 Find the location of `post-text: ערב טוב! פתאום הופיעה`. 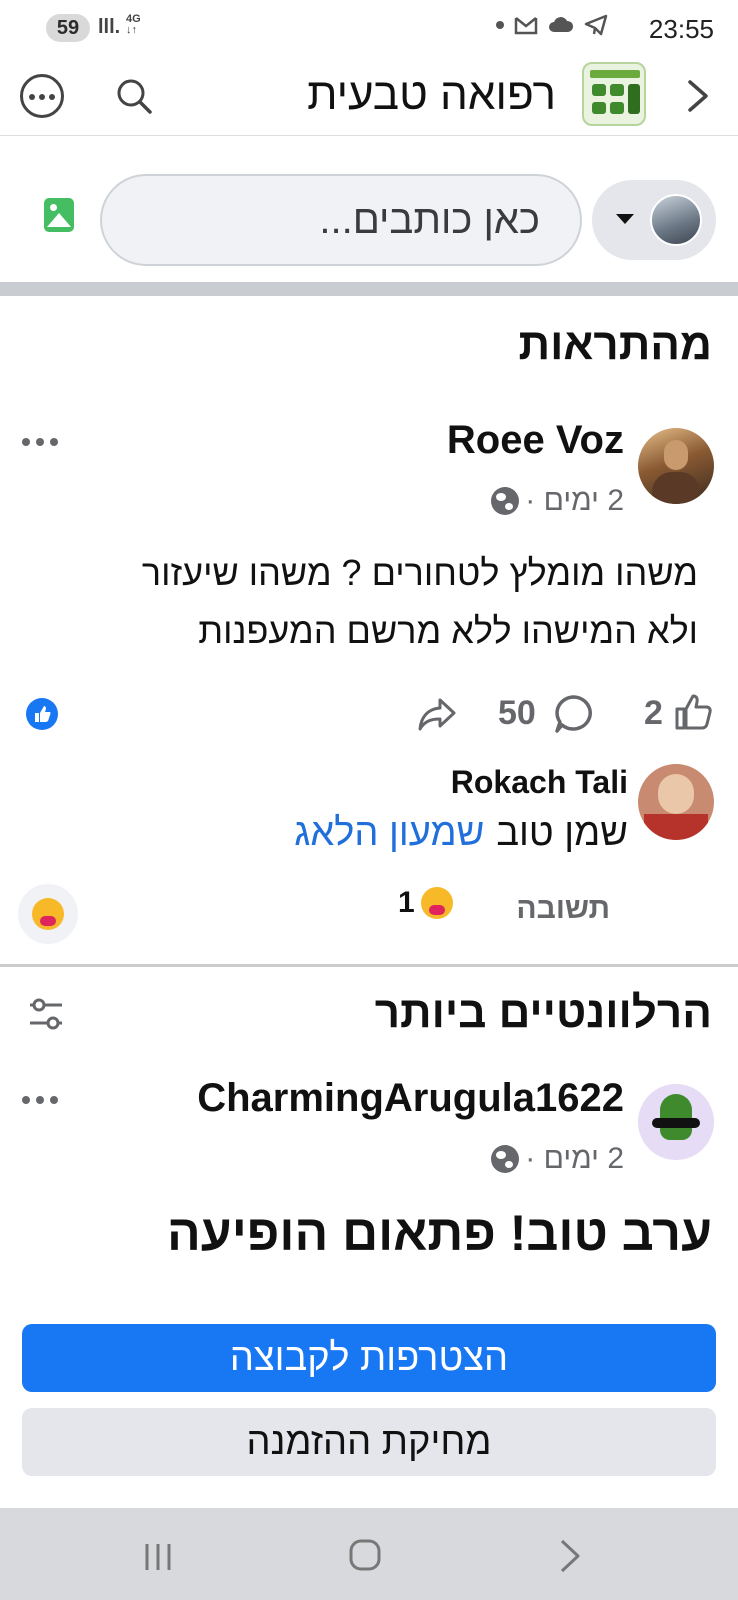

post-text: ערב טוב! פתאום הופיעה is located at coordinates (439, 1233).